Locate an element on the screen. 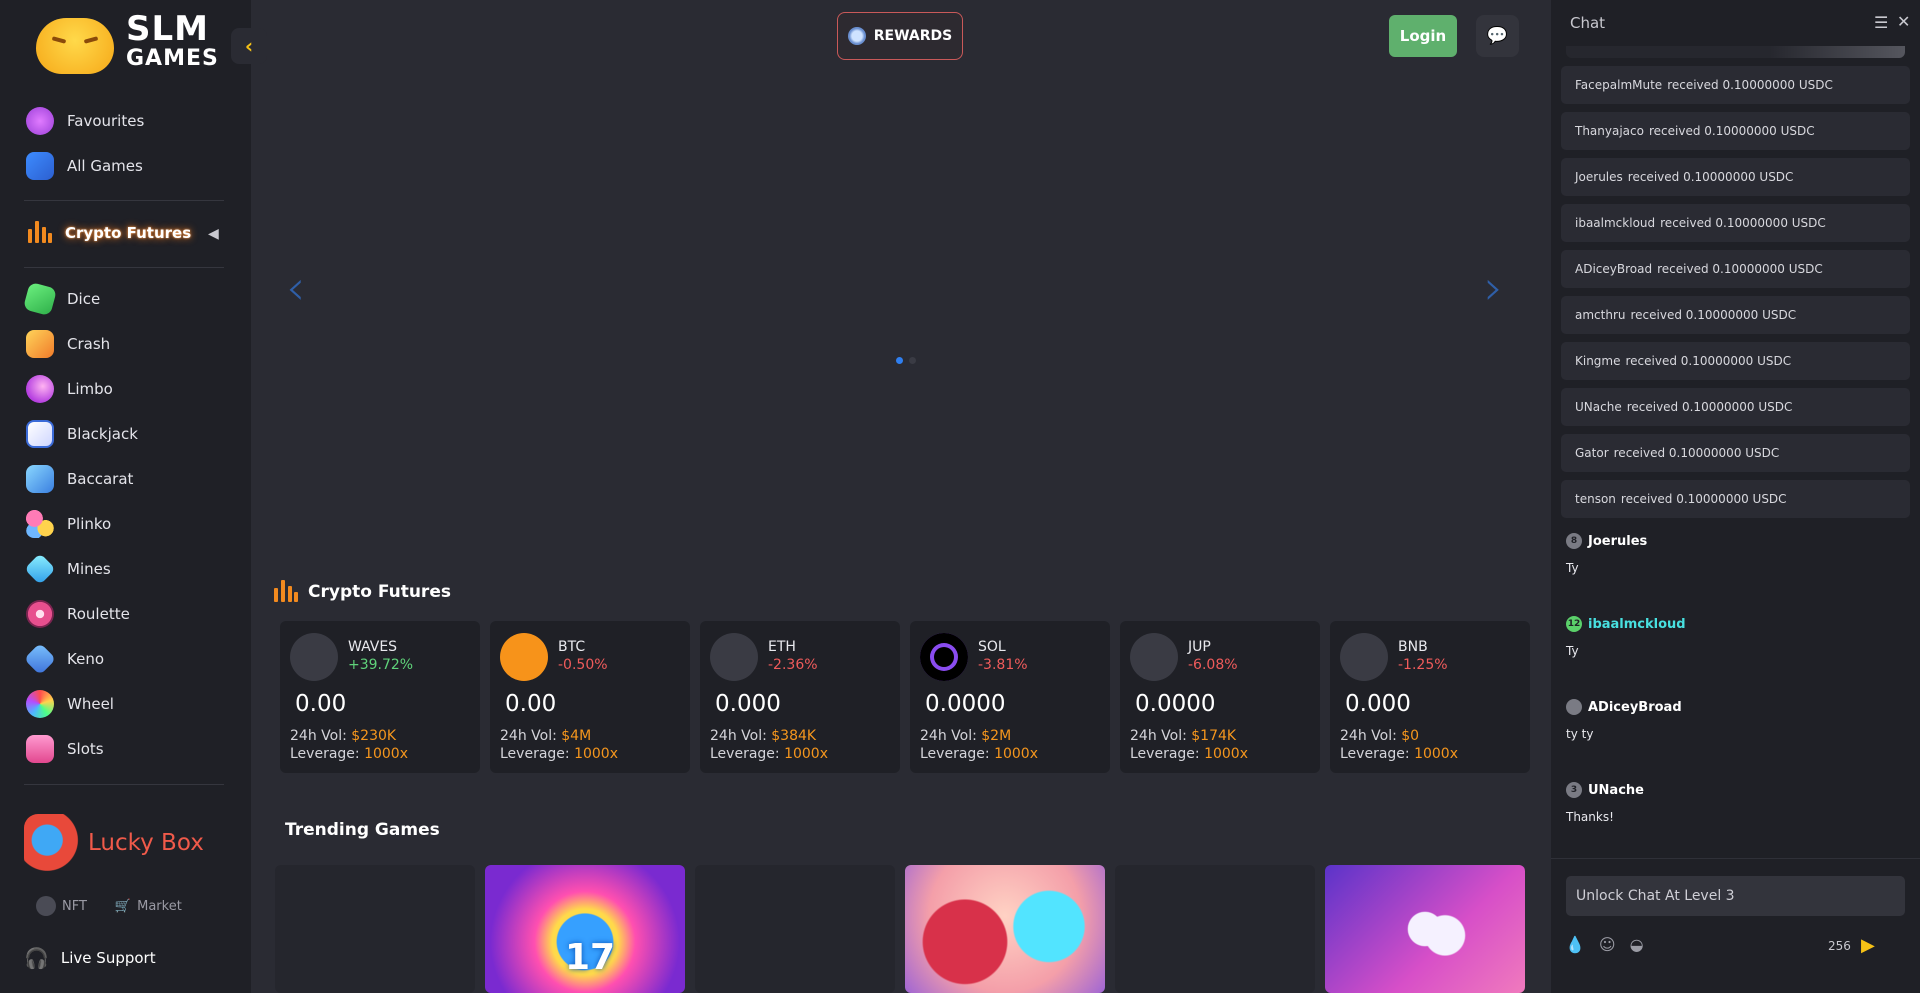  sidebar-item-market: 🛒 Market is located at coordinates (148, 906).